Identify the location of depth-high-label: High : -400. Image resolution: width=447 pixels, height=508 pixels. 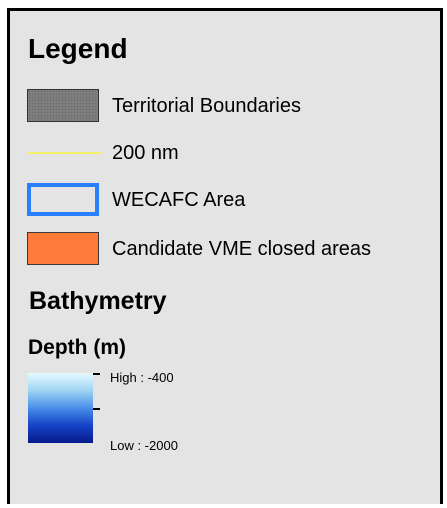
(142, 377).